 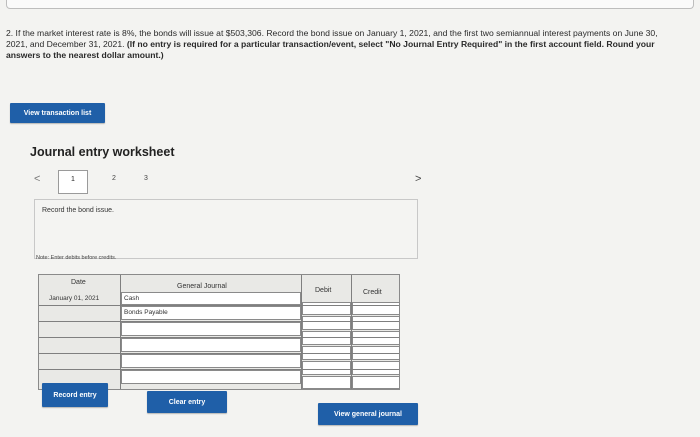 What do you see at coordinates (146, 178) in the screenshot?
I see `page-tab-3: 3` at bounding box center [146, 178].